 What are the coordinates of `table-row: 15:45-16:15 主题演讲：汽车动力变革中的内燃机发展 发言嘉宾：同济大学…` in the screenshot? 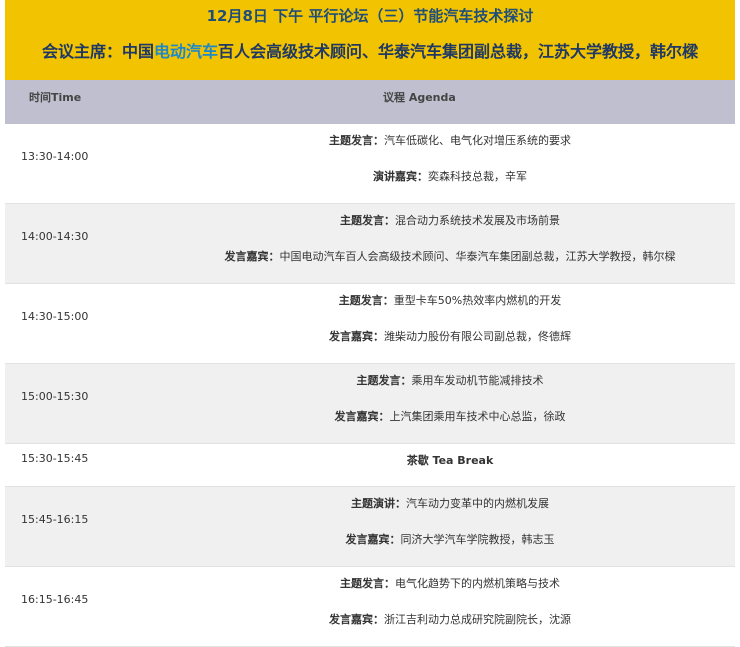 It's located at (370, 527).